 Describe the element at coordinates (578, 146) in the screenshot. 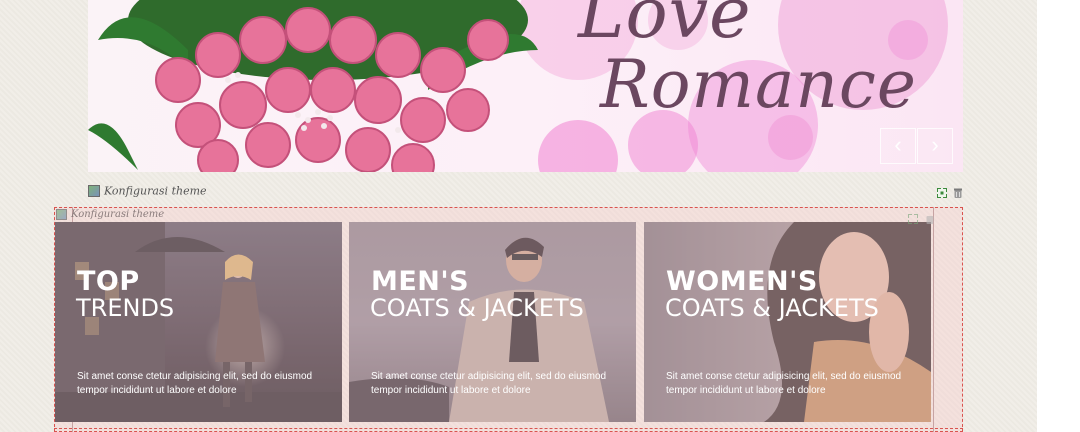

I see `decor-bubble` at that location.